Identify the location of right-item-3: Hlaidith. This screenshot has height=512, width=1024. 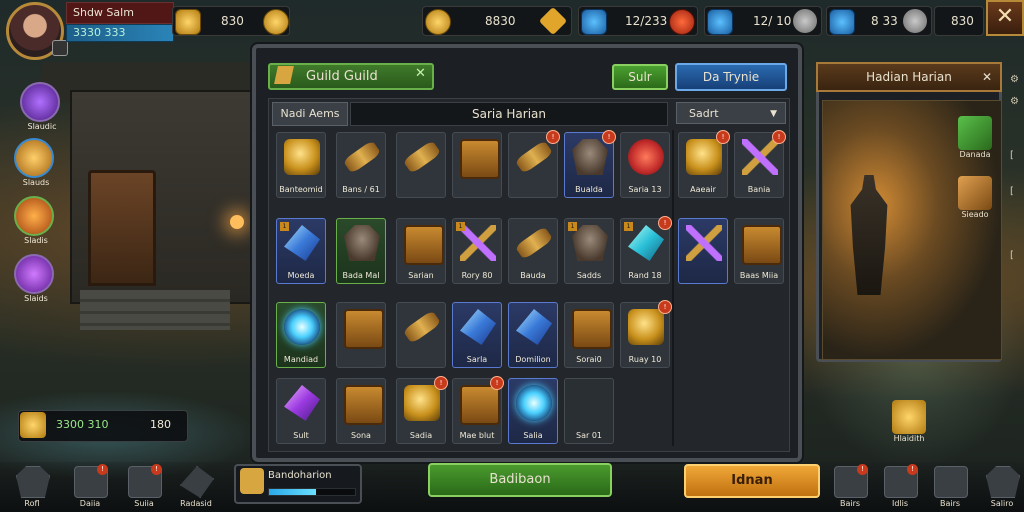
(909, 421).